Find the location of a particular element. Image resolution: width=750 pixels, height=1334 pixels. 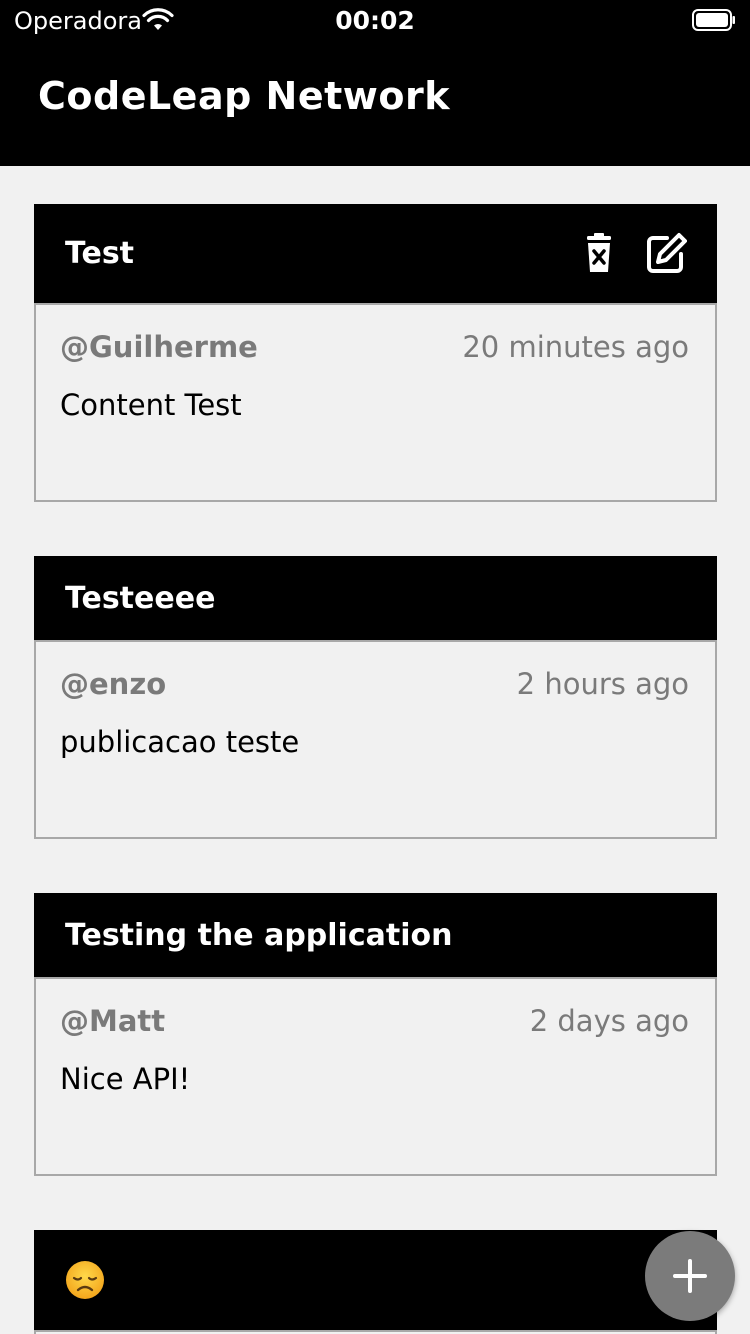

post-content: publicacao teste is located at coordinates (180, 742).